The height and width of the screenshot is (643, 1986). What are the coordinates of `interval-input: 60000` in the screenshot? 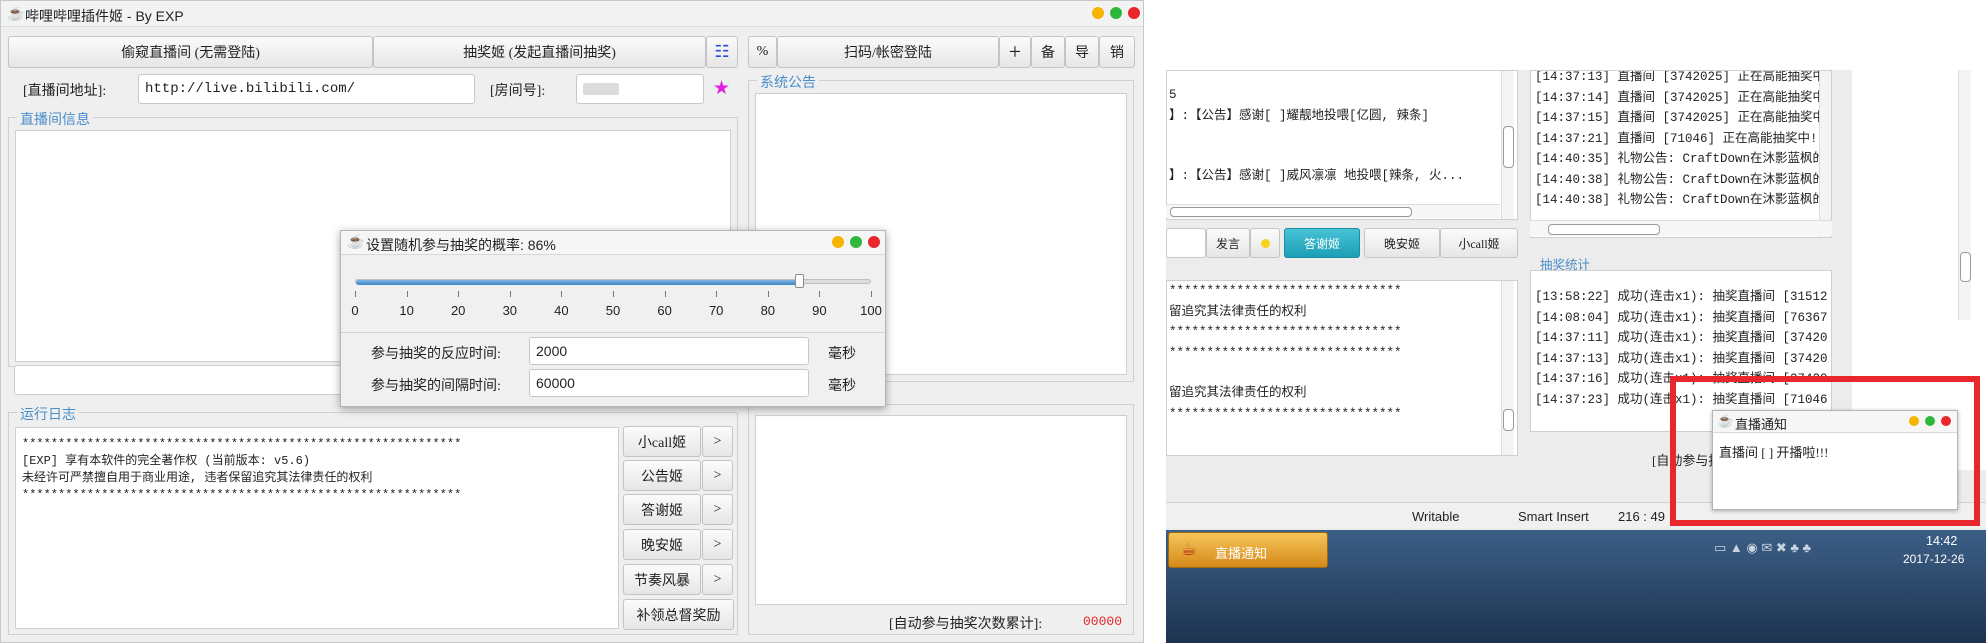 It's located at (669, 383).